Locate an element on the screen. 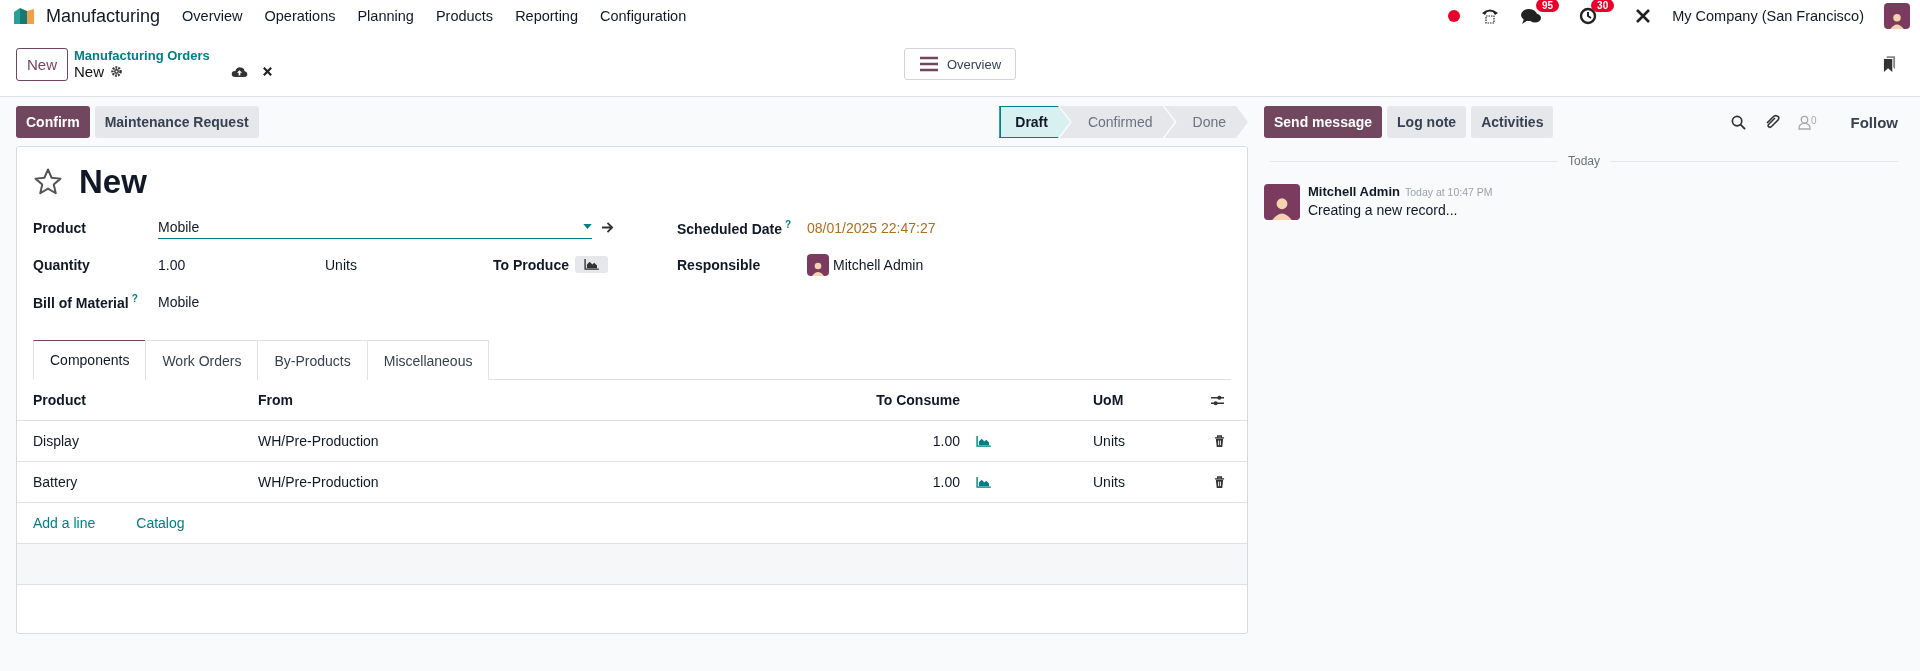 The height and width of the screenshot is (671, 1920). notebook-tab: Miscellaneous is located at coordinates (428, 360).